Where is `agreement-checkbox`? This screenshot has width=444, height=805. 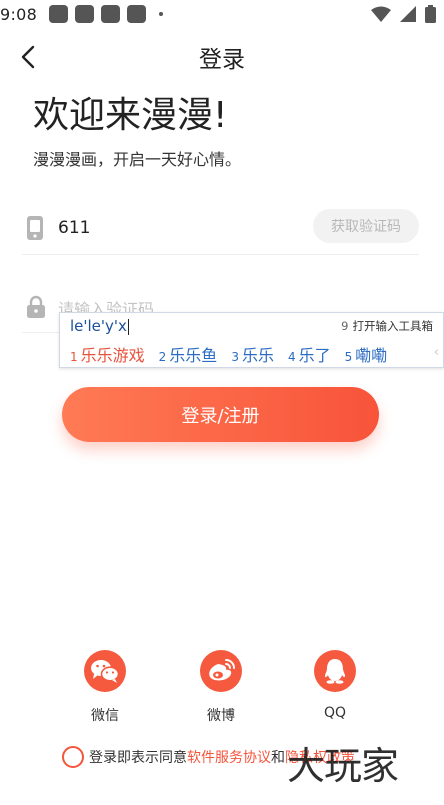 agreement-checkbox is located at coordinates (73, 757).